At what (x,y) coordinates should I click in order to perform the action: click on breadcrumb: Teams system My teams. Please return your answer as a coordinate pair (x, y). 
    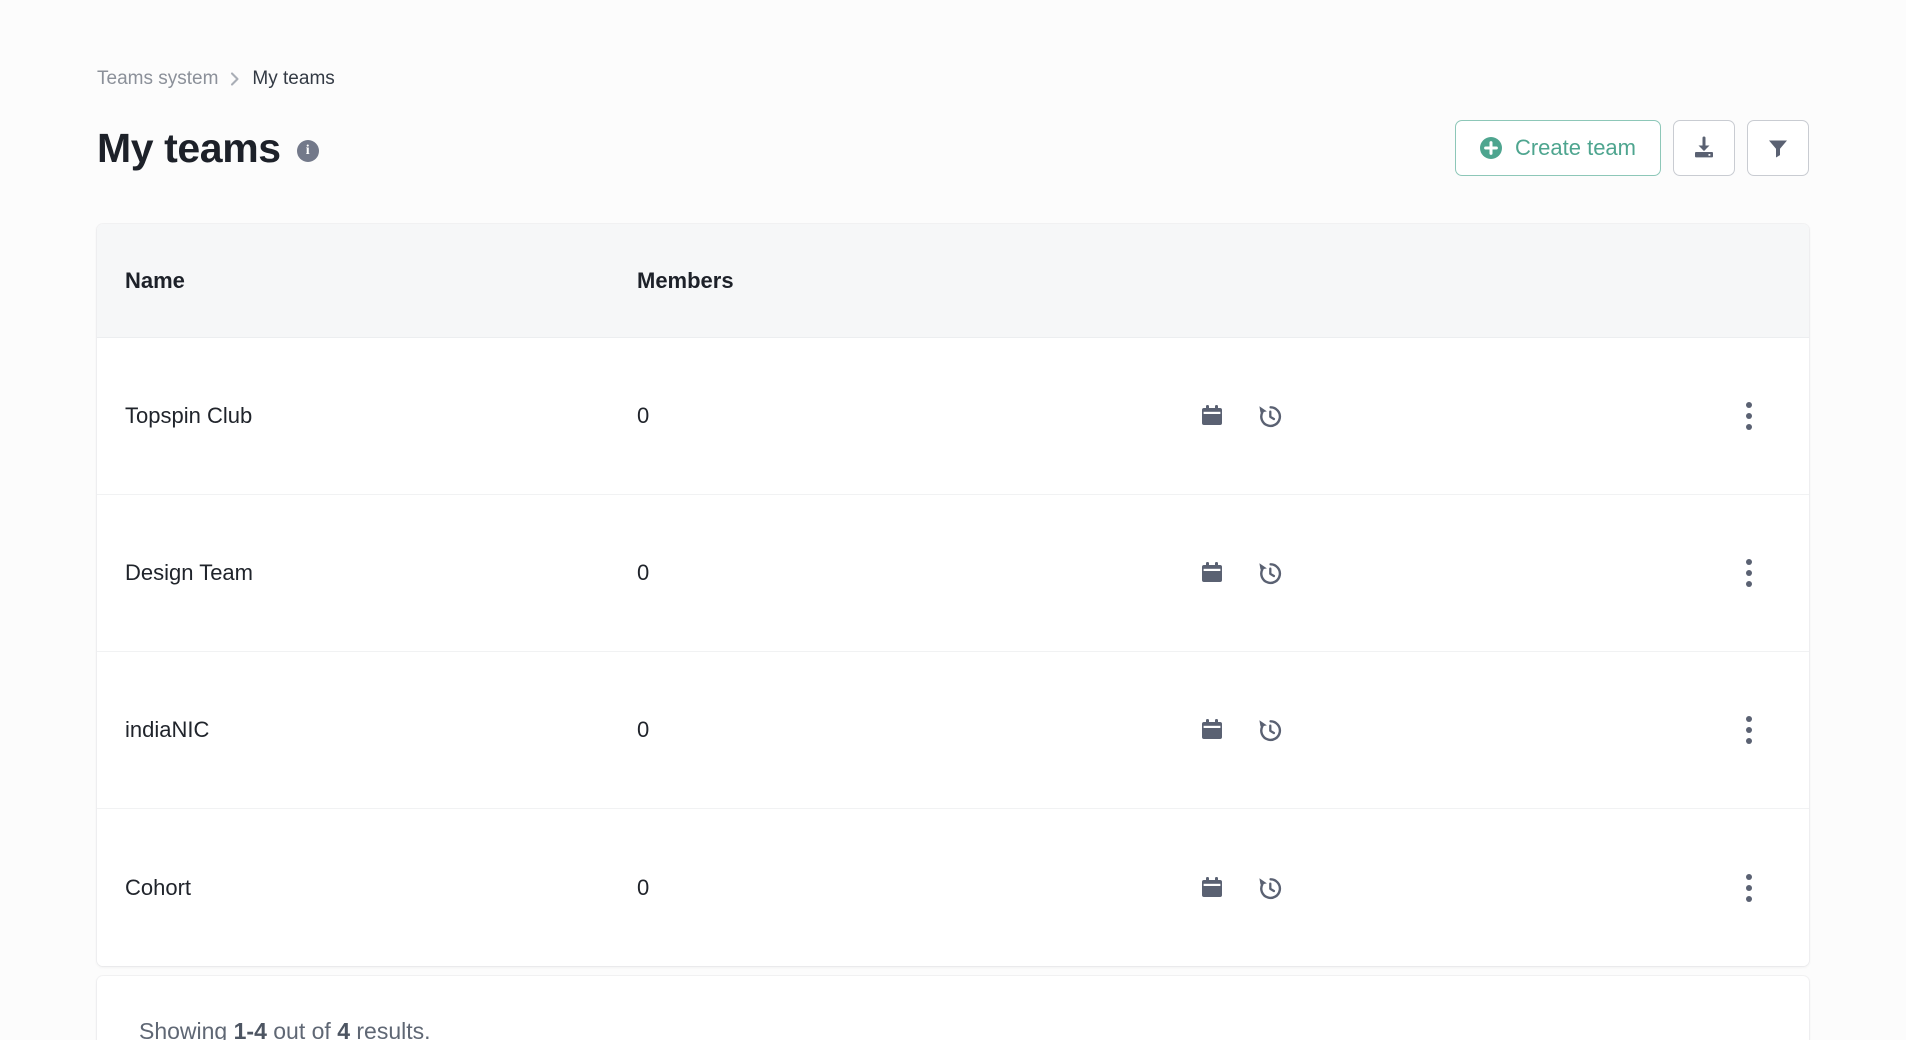
    Looking at the image, I should click on (216, 79).